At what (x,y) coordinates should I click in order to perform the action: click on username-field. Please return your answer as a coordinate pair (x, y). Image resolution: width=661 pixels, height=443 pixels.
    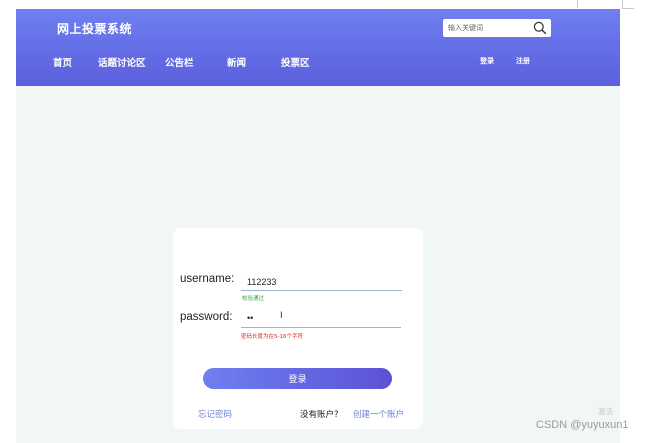
    Looking at the image, I should click on (321, 282).